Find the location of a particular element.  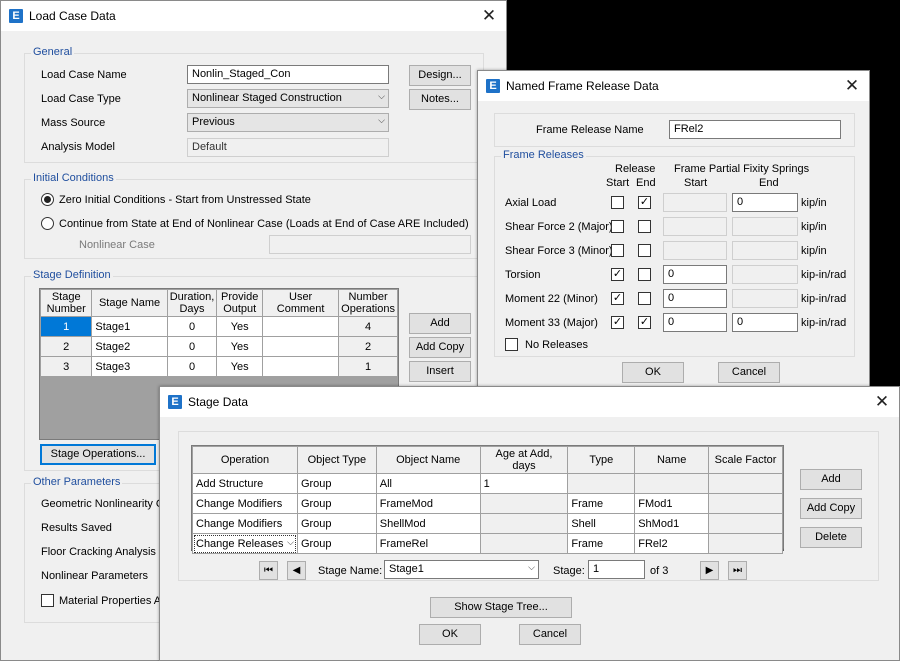

operation-dropdown: Change Releases ⌵ is located at coordinates (245, 543).